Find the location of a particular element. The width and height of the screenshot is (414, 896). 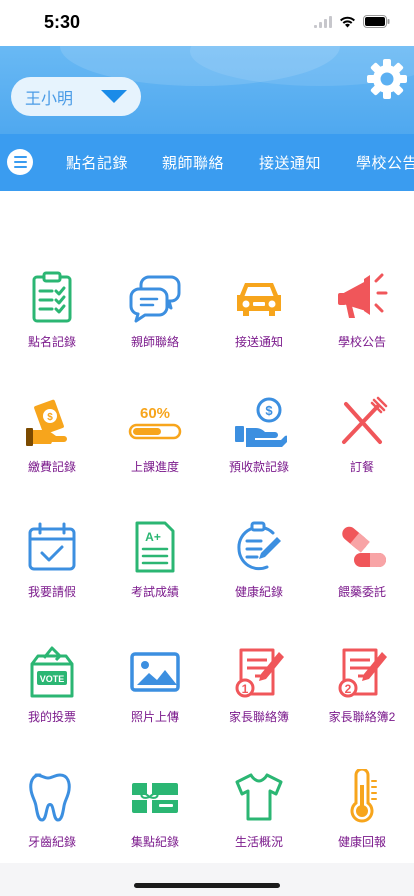

grid-item-label: 我要請假 is located at coordinates (51, 592).